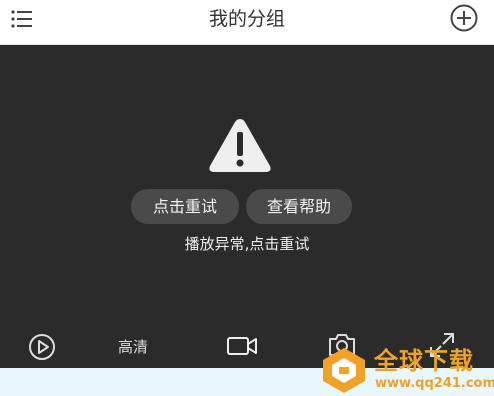 The width and height of the screenshot is (494, 396). Describe the element at coordinates (247, 244) in the screenshot. I see `error-message: 播放异常,点击重试` at that location.